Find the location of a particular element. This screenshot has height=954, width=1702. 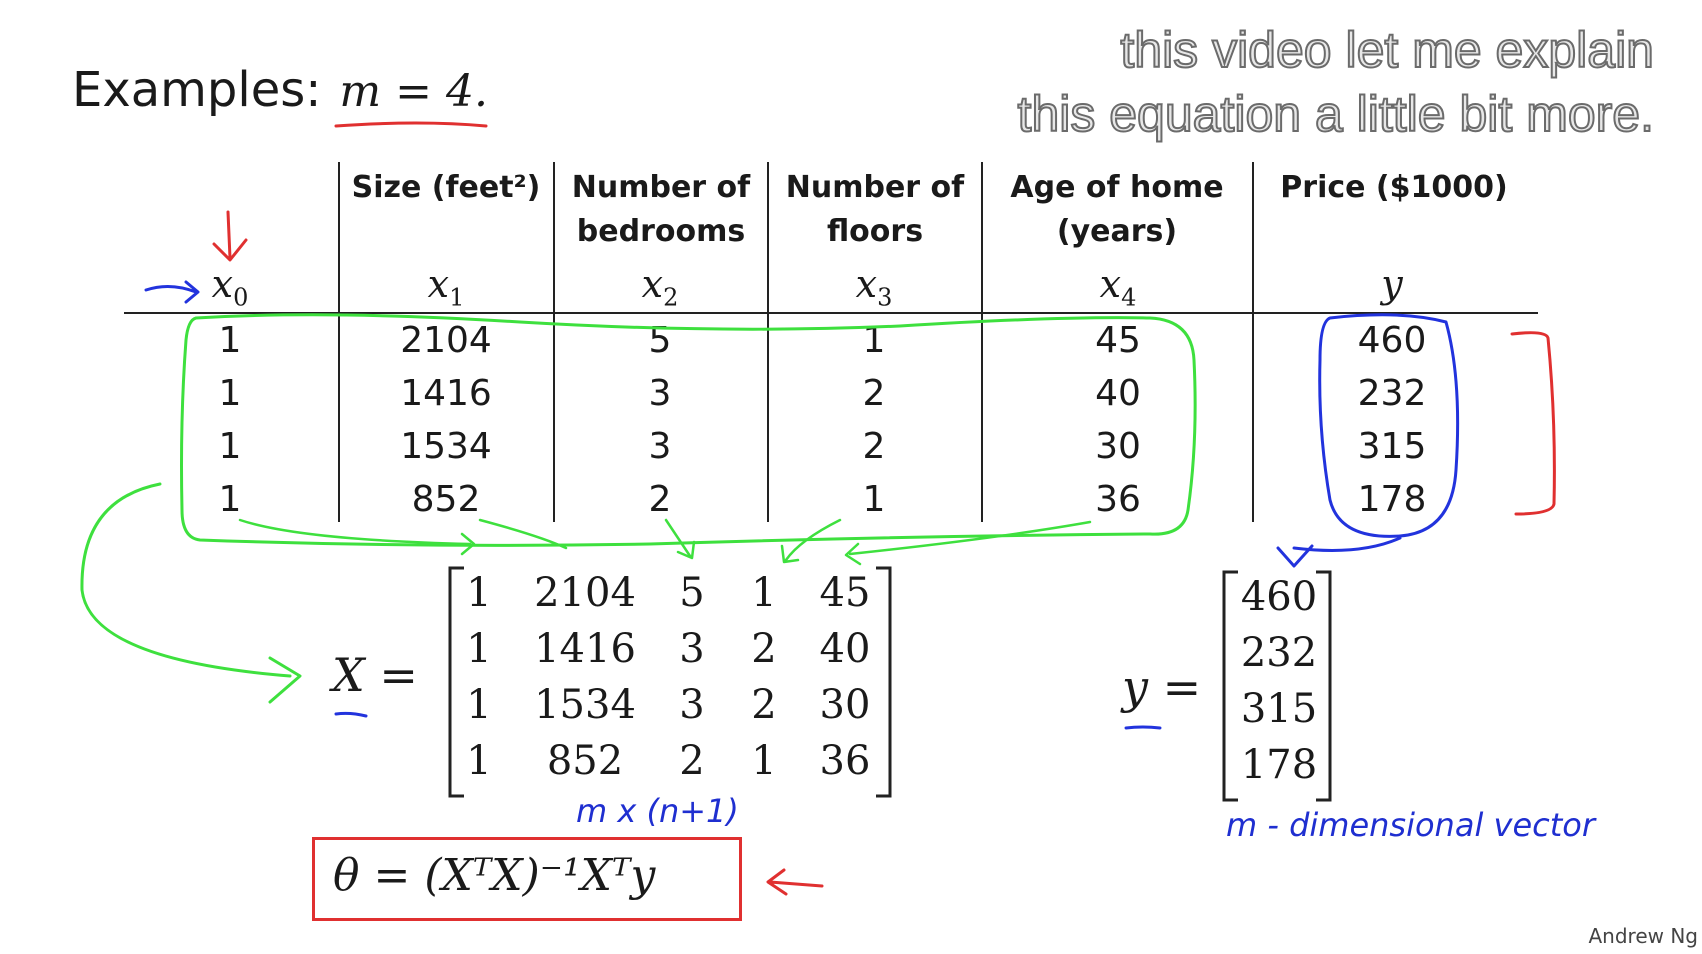

red-underline is located at coordinates (411, 124).